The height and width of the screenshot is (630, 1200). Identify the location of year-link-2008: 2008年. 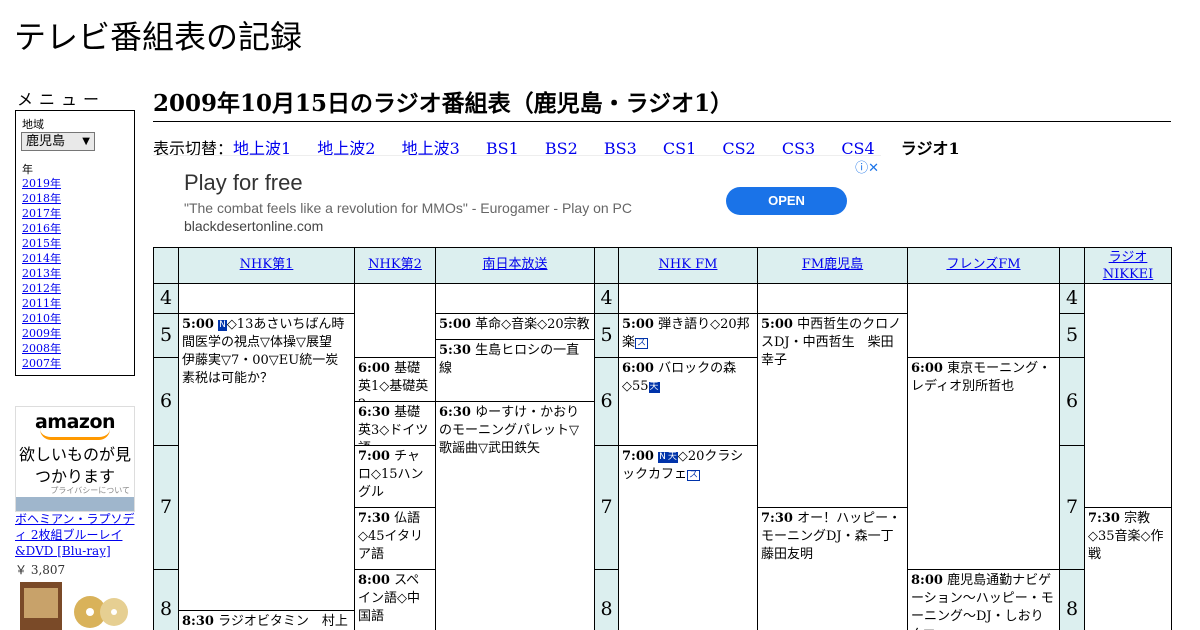
(41, 348).